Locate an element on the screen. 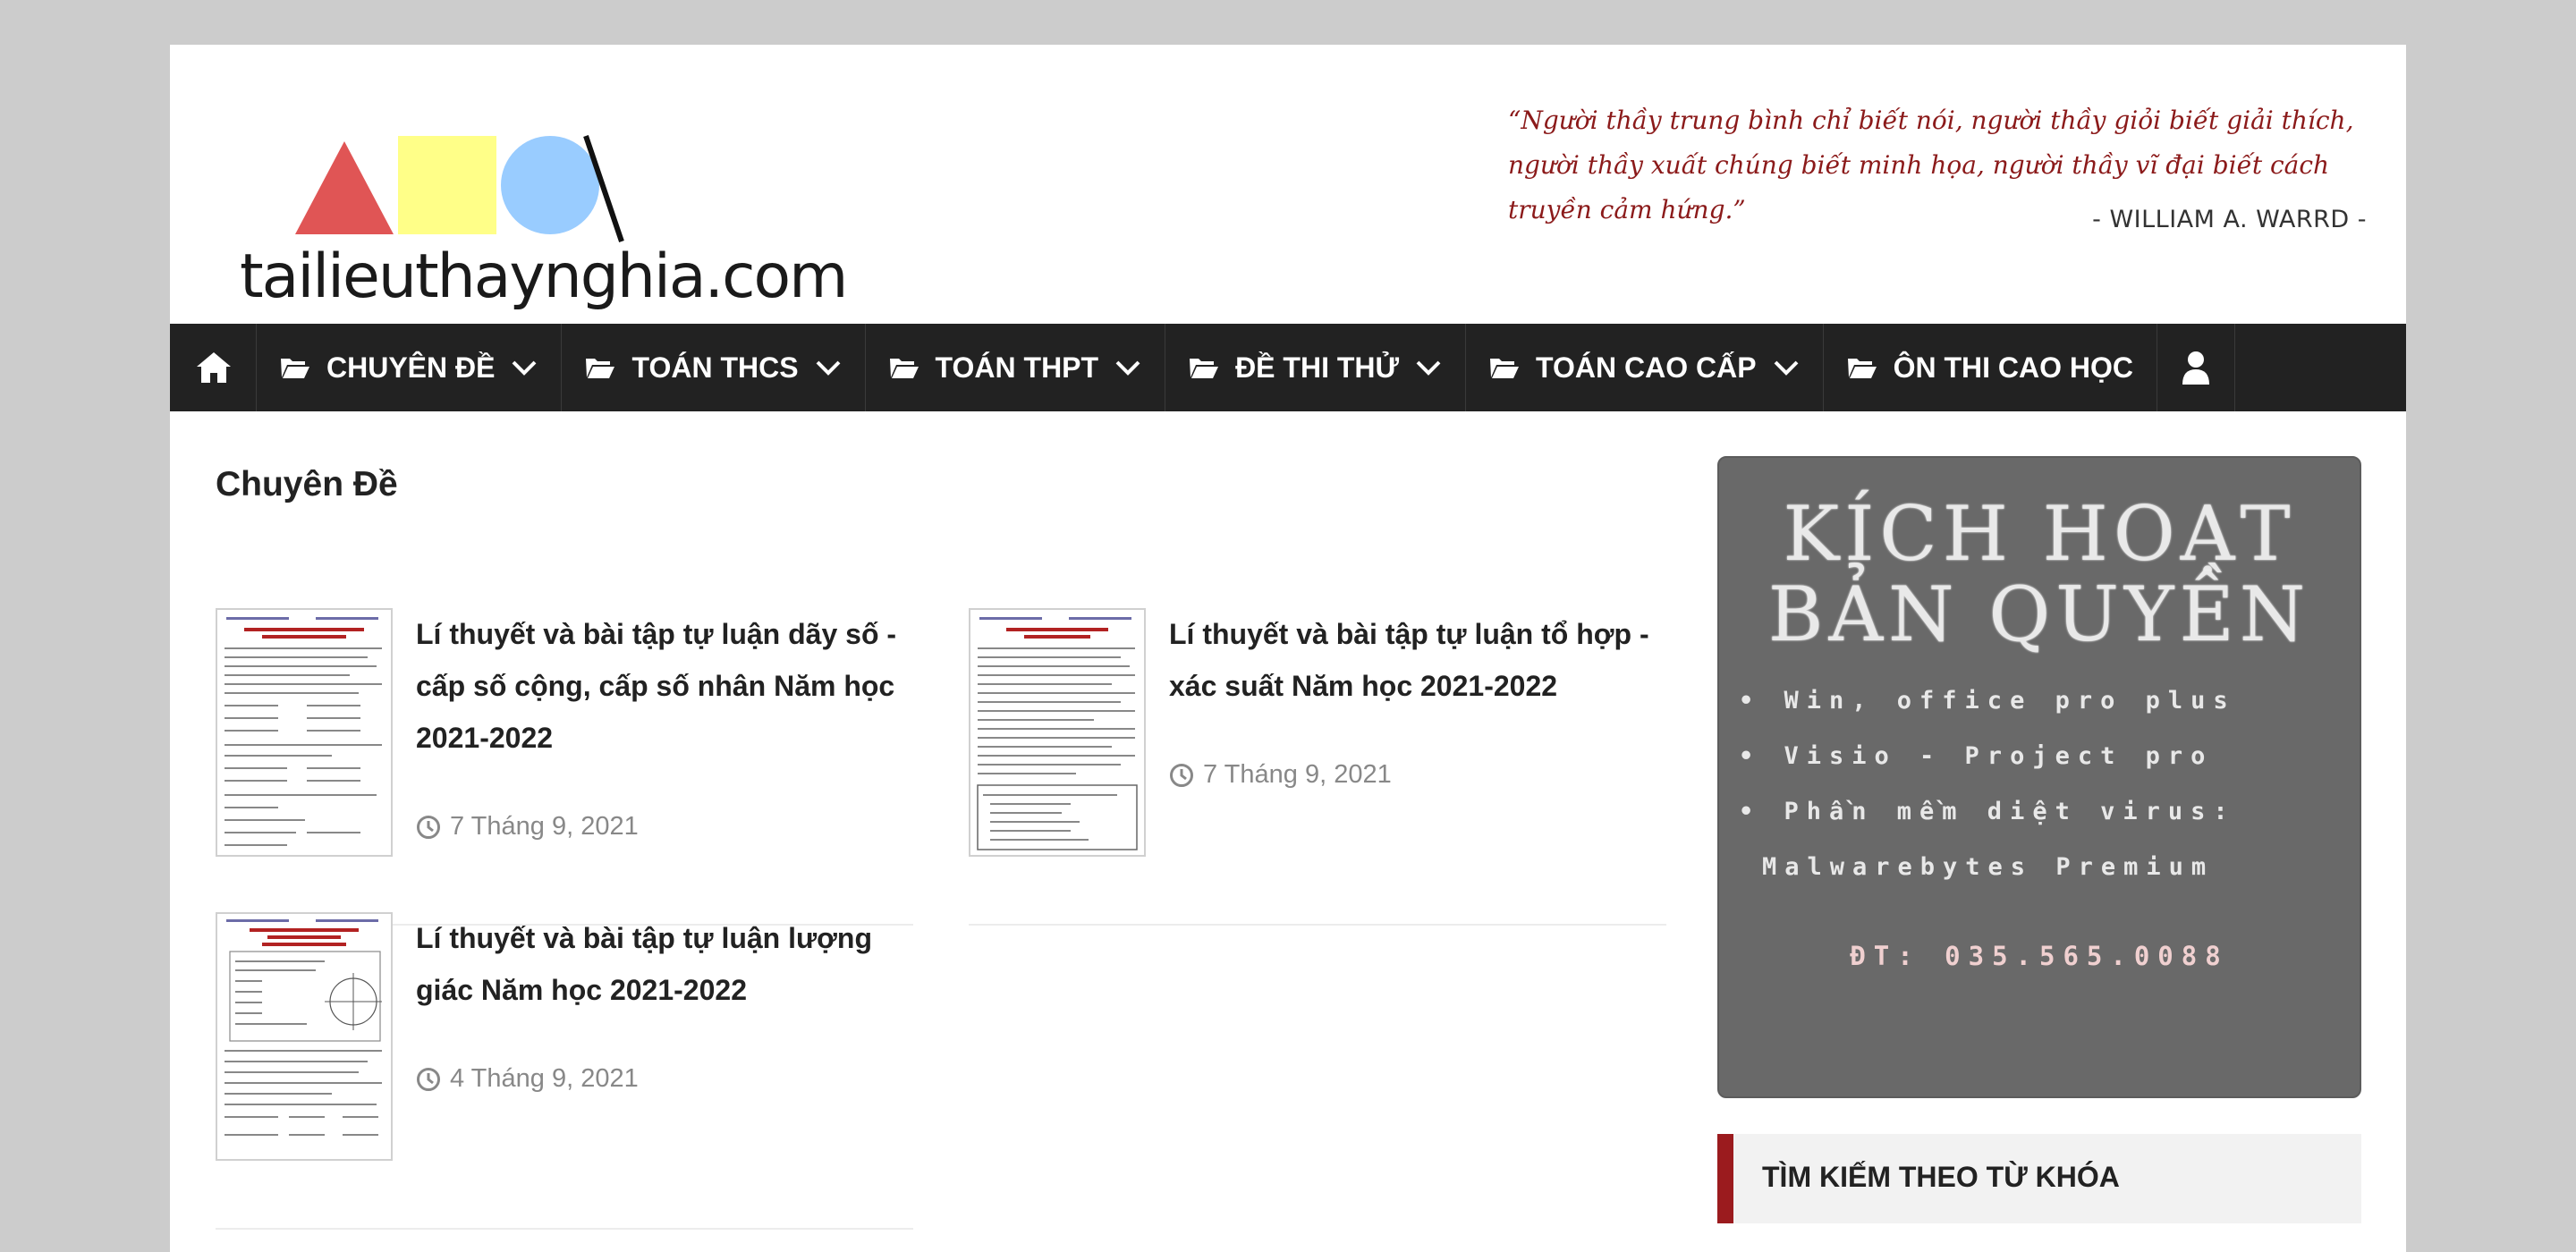 The height and width of the screenshot is (1252, 2576). logo-shapes-icon is located at coordinates (459, 188).